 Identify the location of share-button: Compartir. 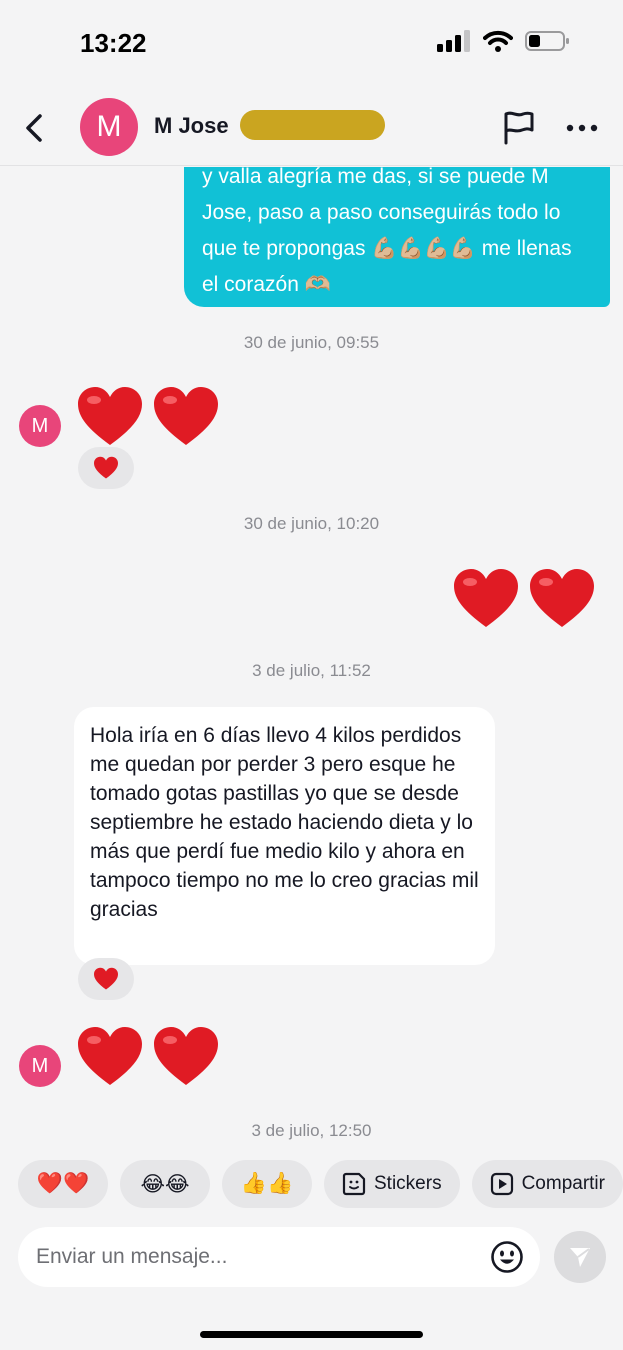
(547, 1184).